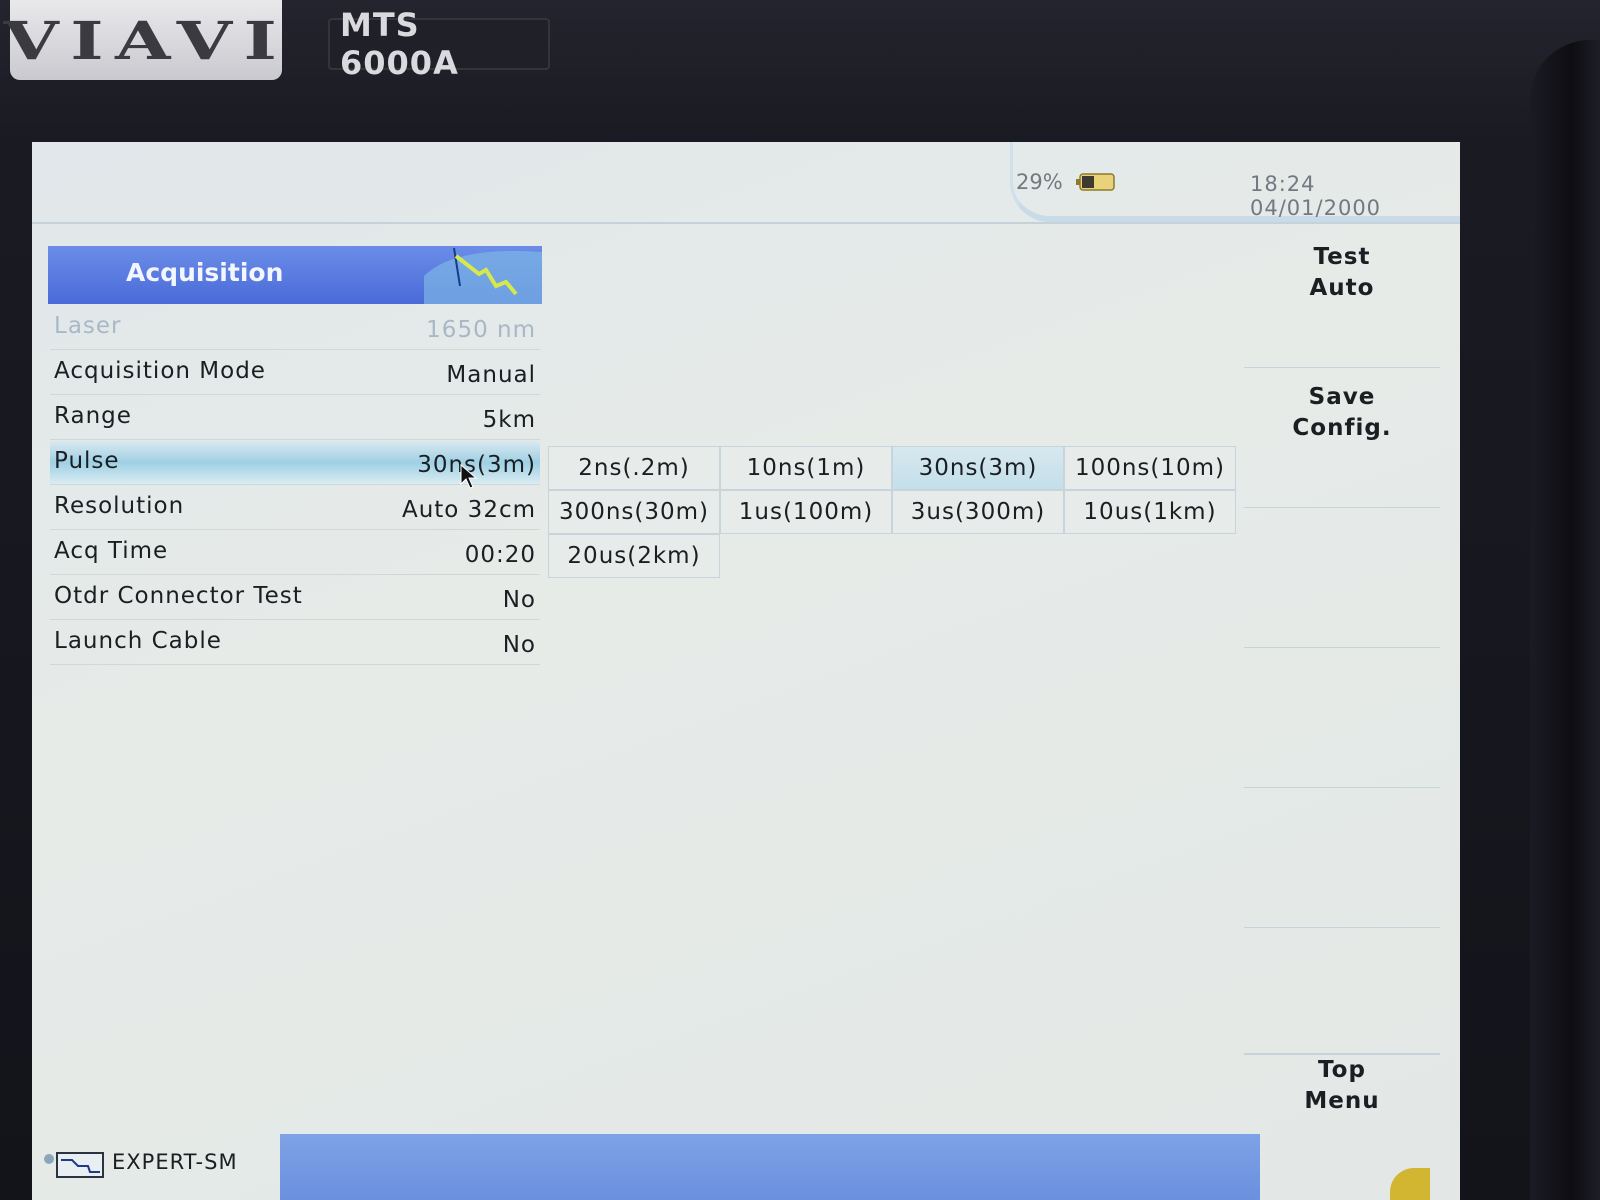 The height and width of the screenshot is (1200, 1600). What do you see at coordinates (1316, 208) in the screenshot?
I see `clock-date: 04/01/2000` at bounding box center [1316, 208].